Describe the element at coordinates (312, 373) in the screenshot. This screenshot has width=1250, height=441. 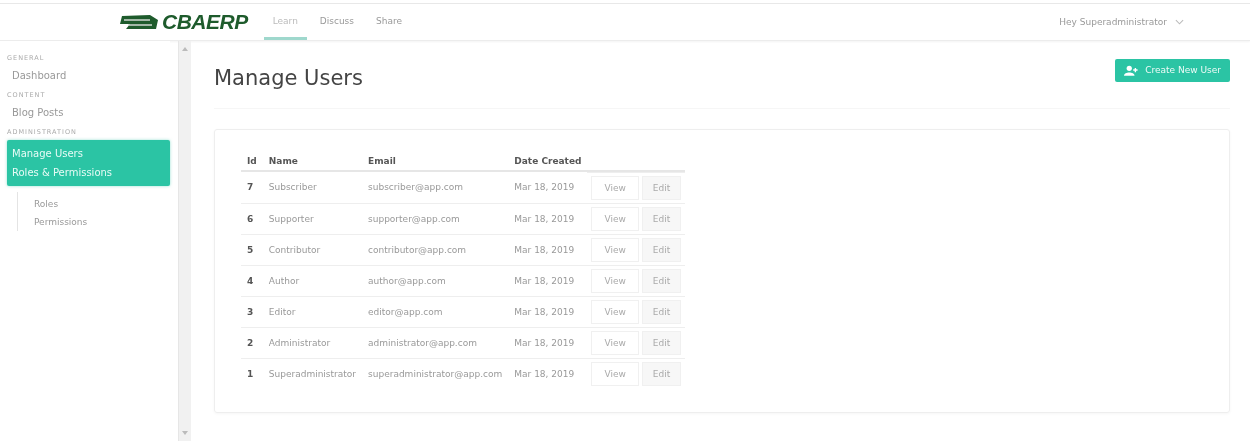
I see `table-cell: Superadministrator` at that location.